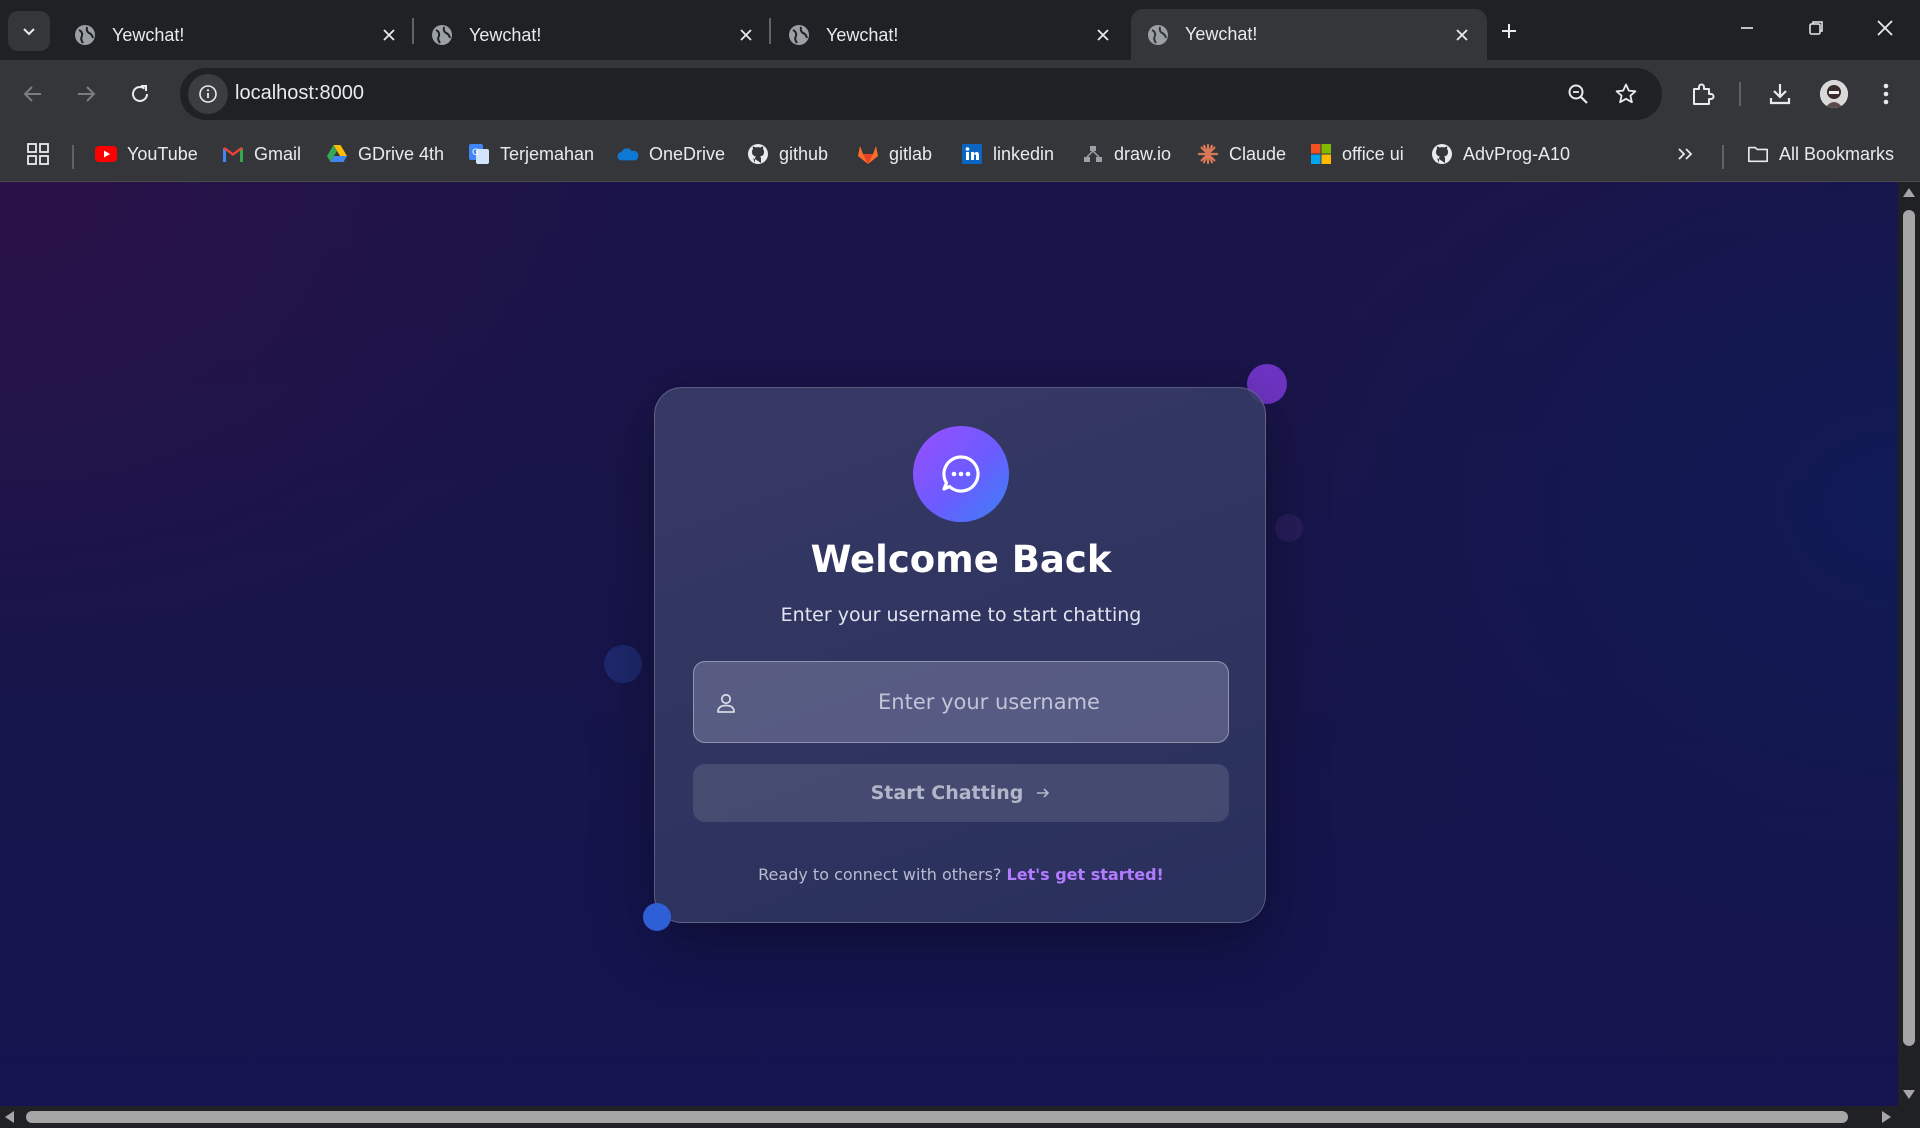  Describe the element at coordinates (162, 153) in the screenshot. I see `bookmark-label: YouTube` at that location.